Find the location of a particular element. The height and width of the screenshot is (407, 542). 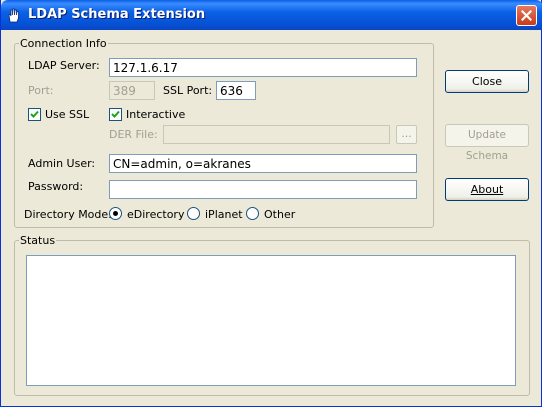

iplanet-label: iPlanet is located at coordinates (224, 214).